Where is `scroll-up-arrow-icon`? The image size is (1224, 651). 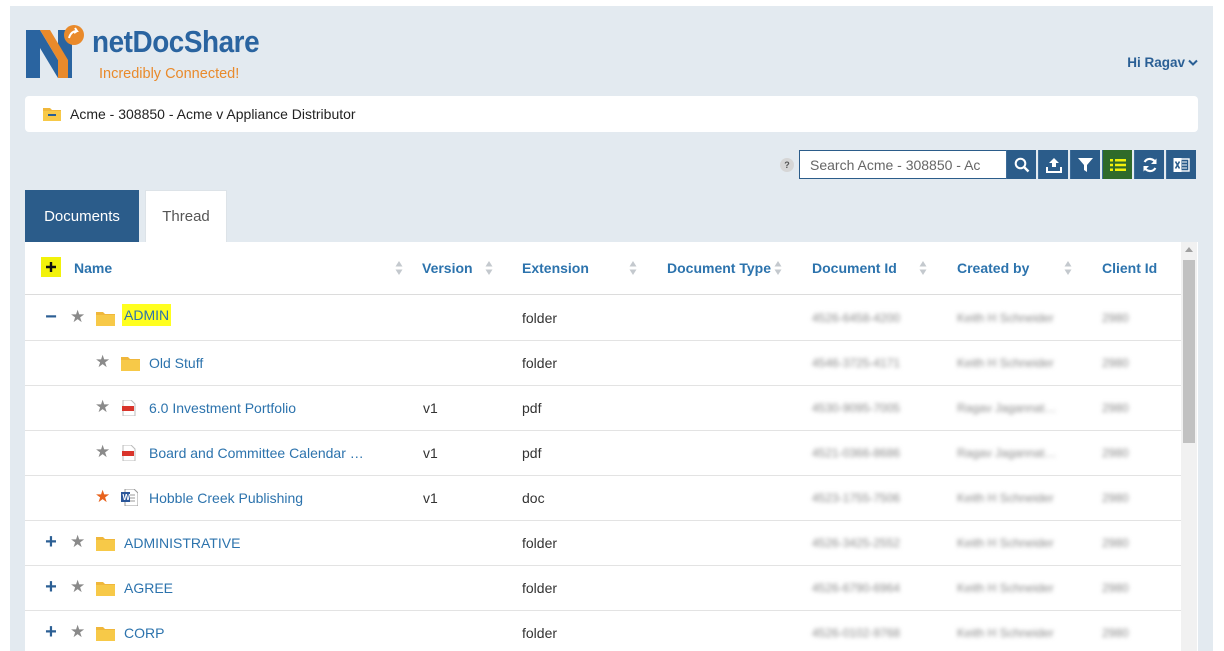 scroll-up-arrow-icon is located at coordinates (1189, 249).